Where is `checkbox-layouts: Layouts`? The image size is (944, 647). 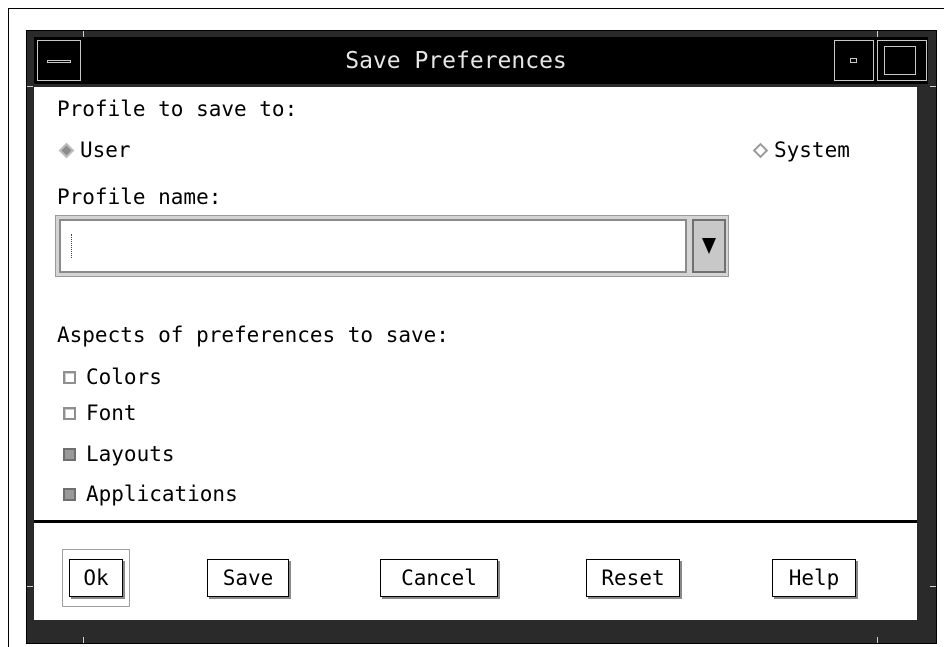
checkbox-layouts: Layouts is located at coordinates (116, 454).